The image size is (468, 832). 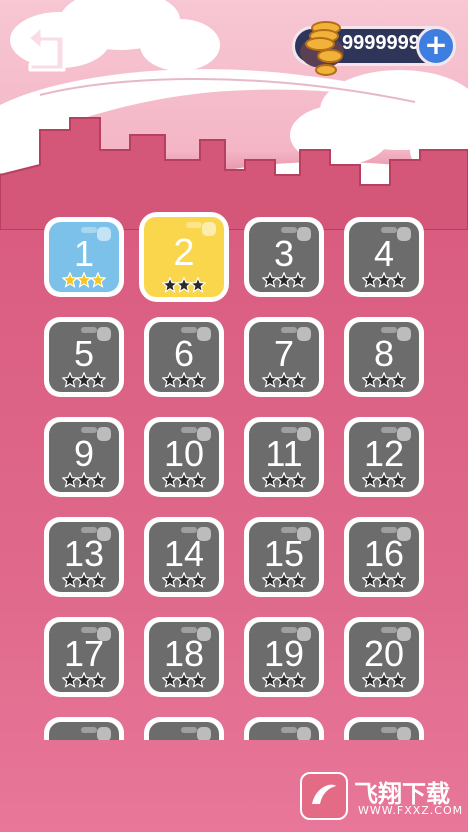 I want to click on level-button-9: 9, so click(x=84, y=457).